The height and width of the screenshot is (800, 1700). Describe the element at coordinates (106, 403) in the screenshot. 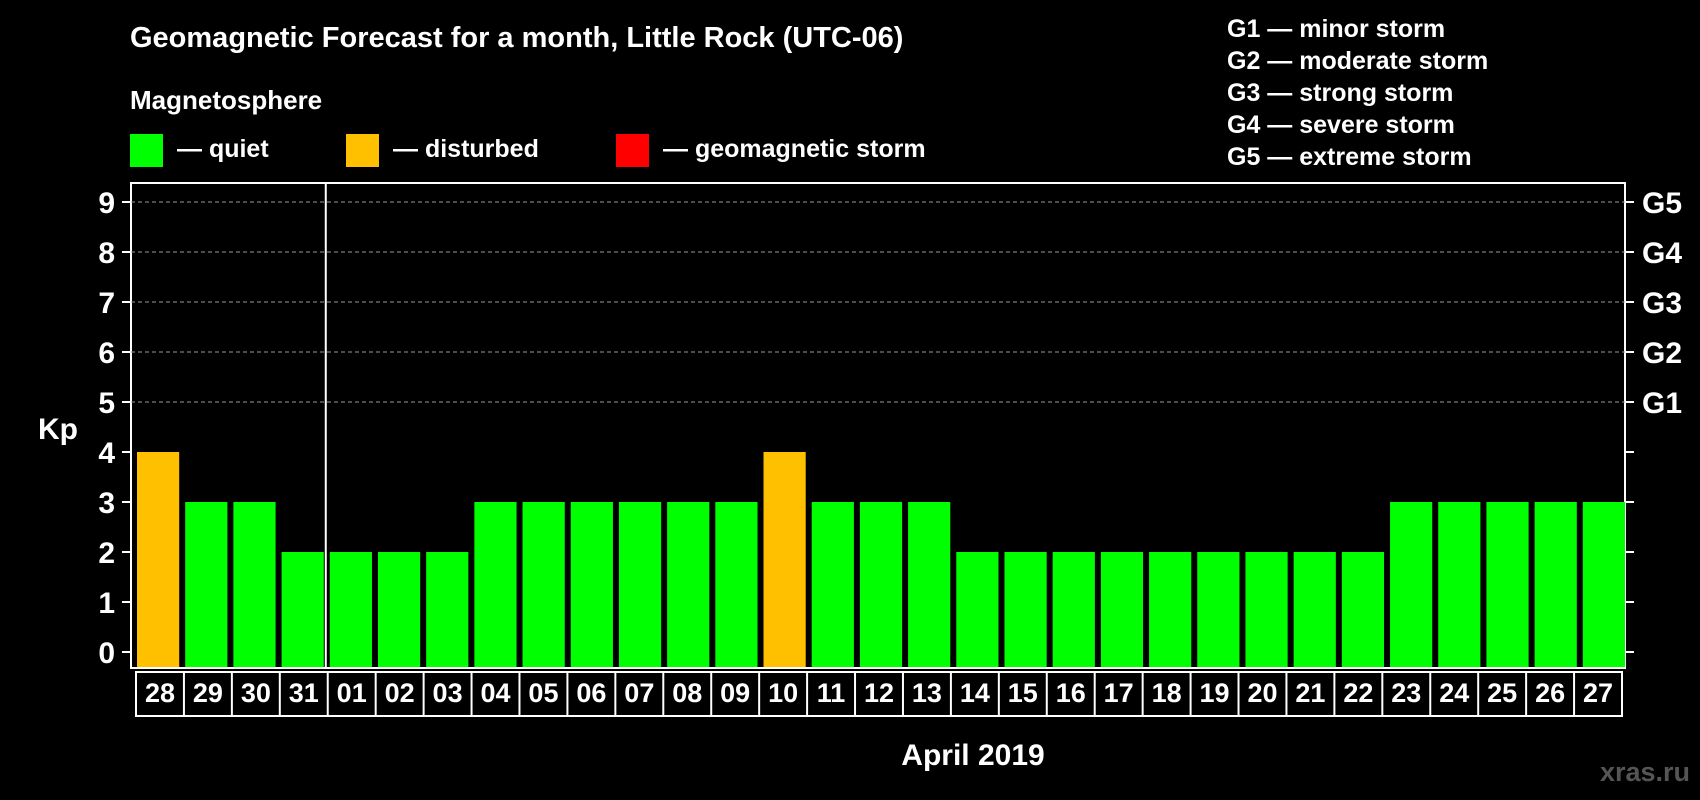

I see `y-tick-label-5: 5` at that location.